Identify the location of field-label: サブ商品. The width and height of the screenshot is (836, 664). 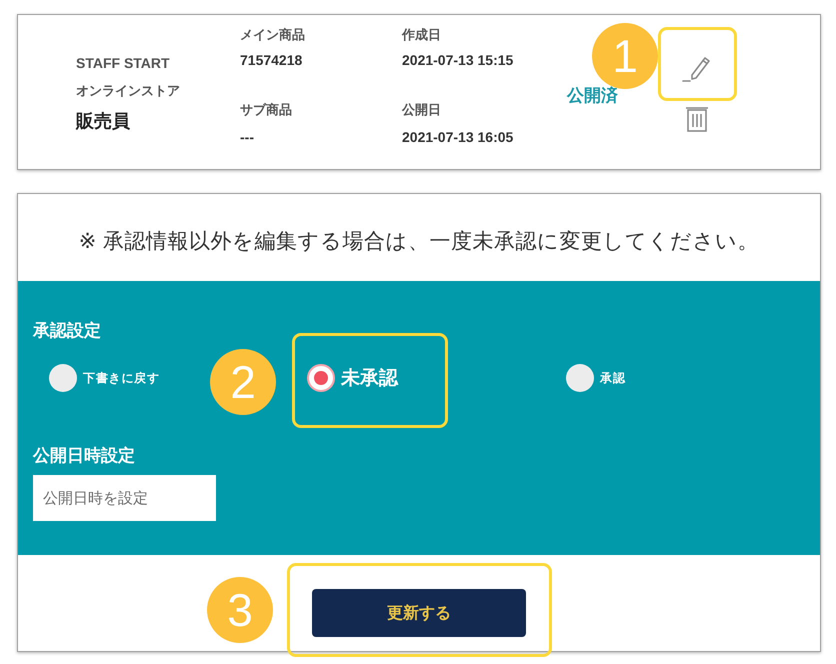
(266, 110).